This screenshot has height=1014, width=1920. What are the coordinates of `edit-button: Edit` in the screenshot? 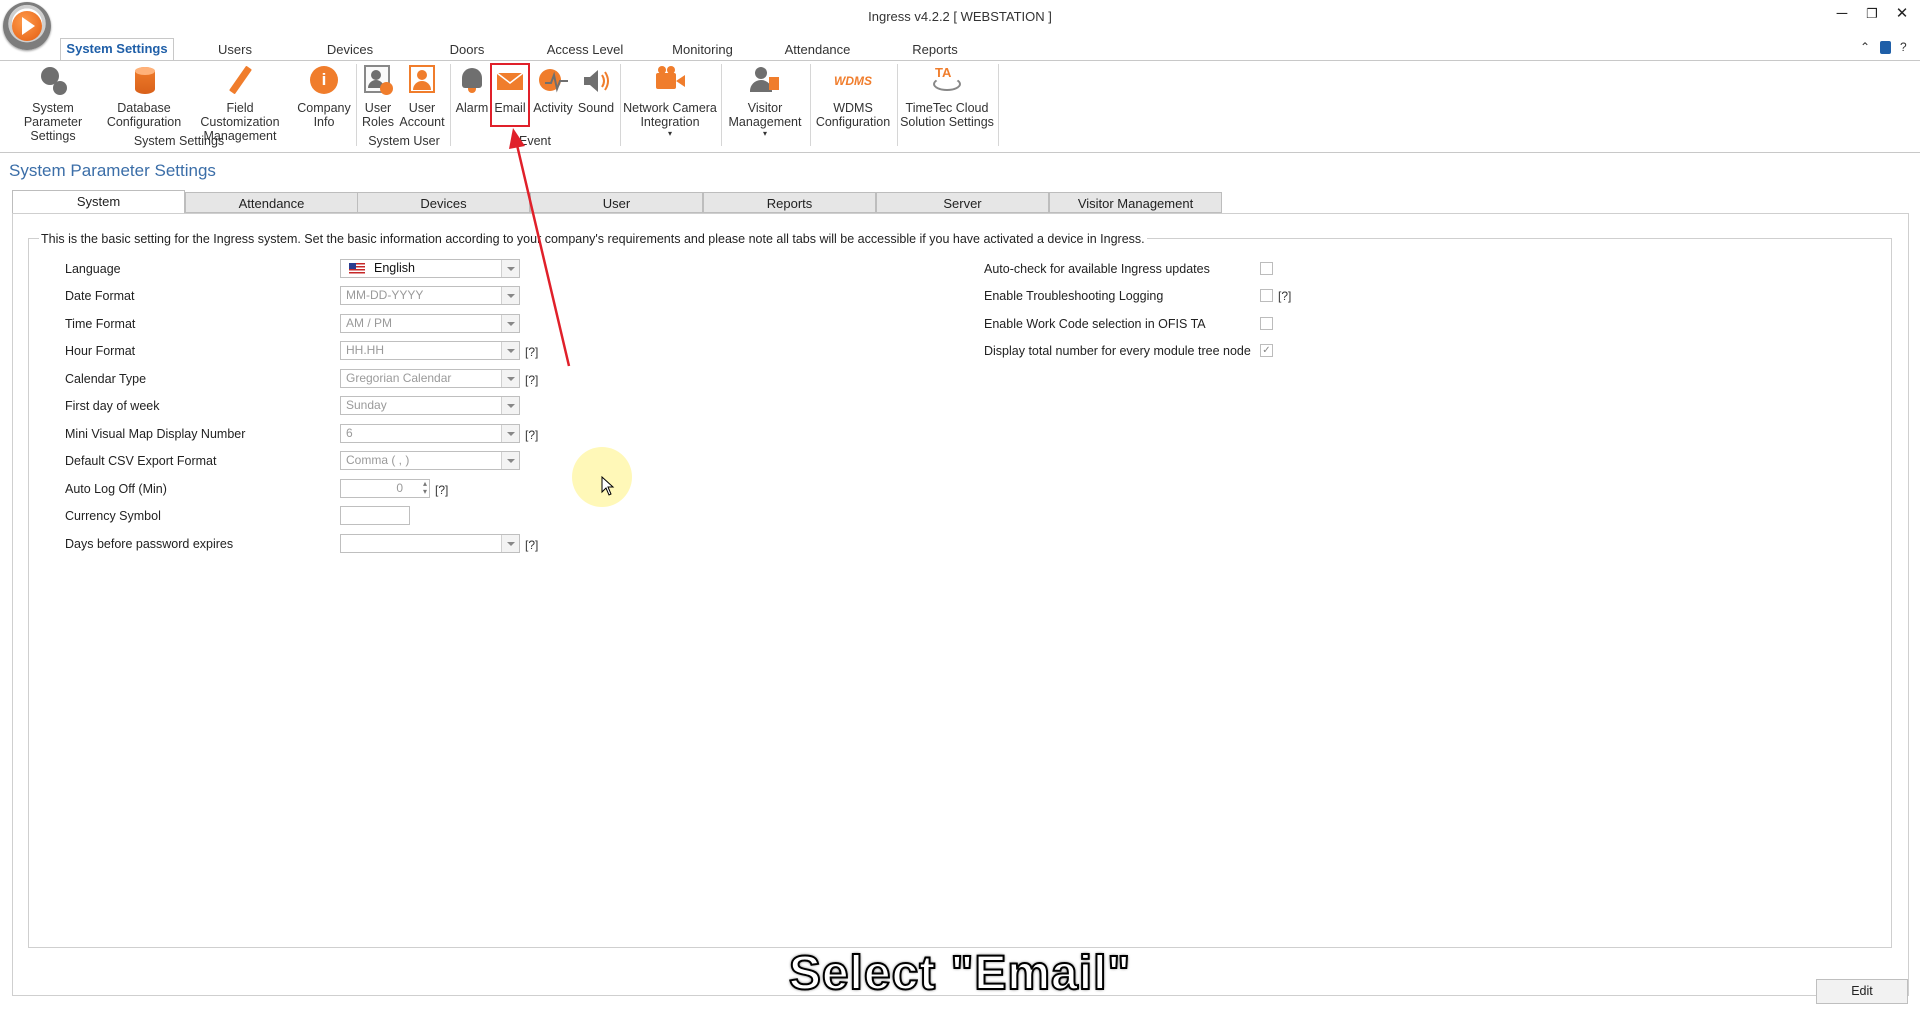 It's located at (1862, 991).